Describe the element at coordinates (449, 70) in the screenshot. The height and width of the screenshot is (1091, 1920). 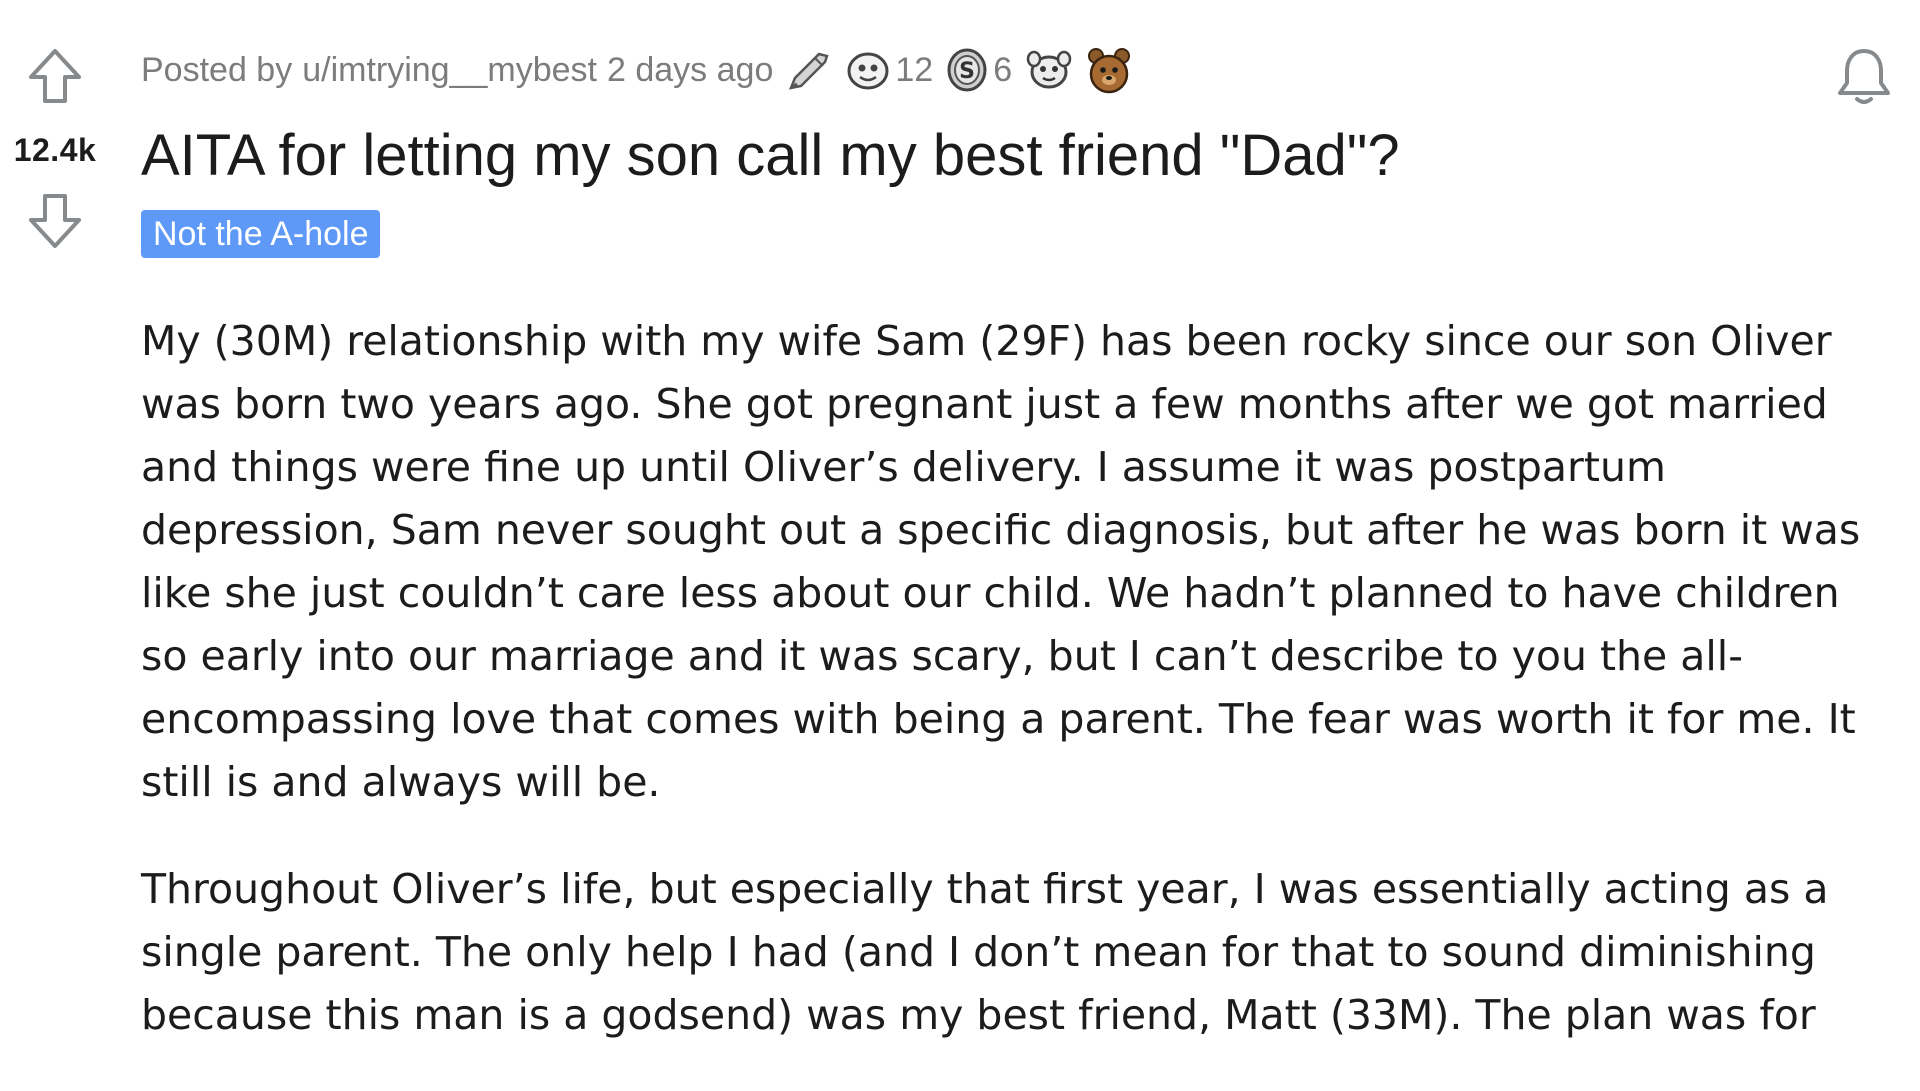
I see `author-link: u/imtrying__mybest` at that location.